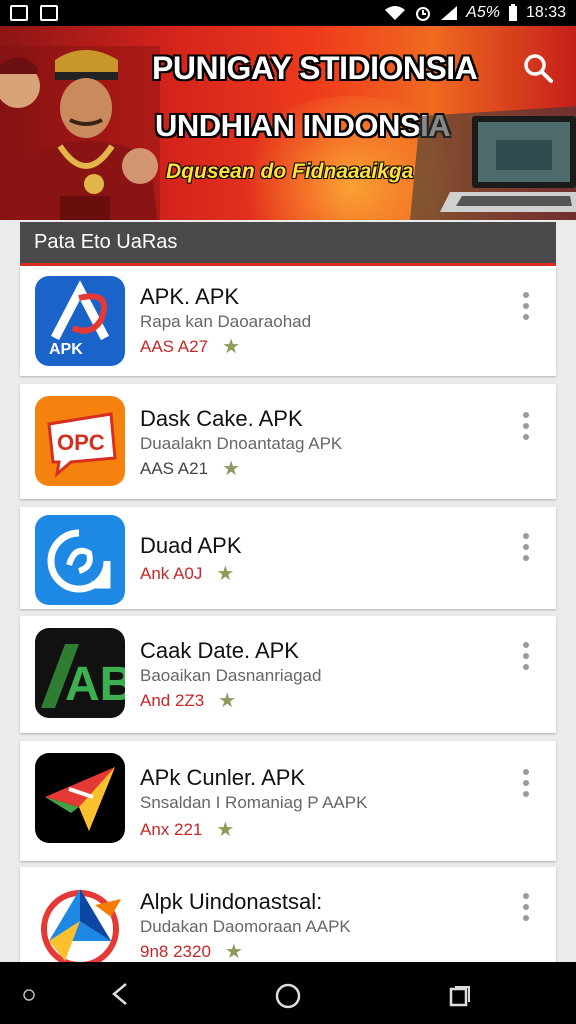  What do you see at coordinates (245, 926) in the screenshot?
I see `app-subtitle: Dudakan Daomoraan AAPK` at bounding box center [245, 926].